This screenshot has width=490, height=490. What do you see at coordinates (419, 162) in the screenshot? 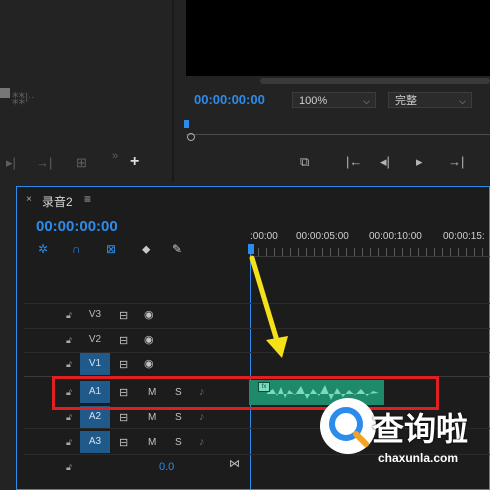
I see `play-icon: ▸` at bounding box center [419, 162].